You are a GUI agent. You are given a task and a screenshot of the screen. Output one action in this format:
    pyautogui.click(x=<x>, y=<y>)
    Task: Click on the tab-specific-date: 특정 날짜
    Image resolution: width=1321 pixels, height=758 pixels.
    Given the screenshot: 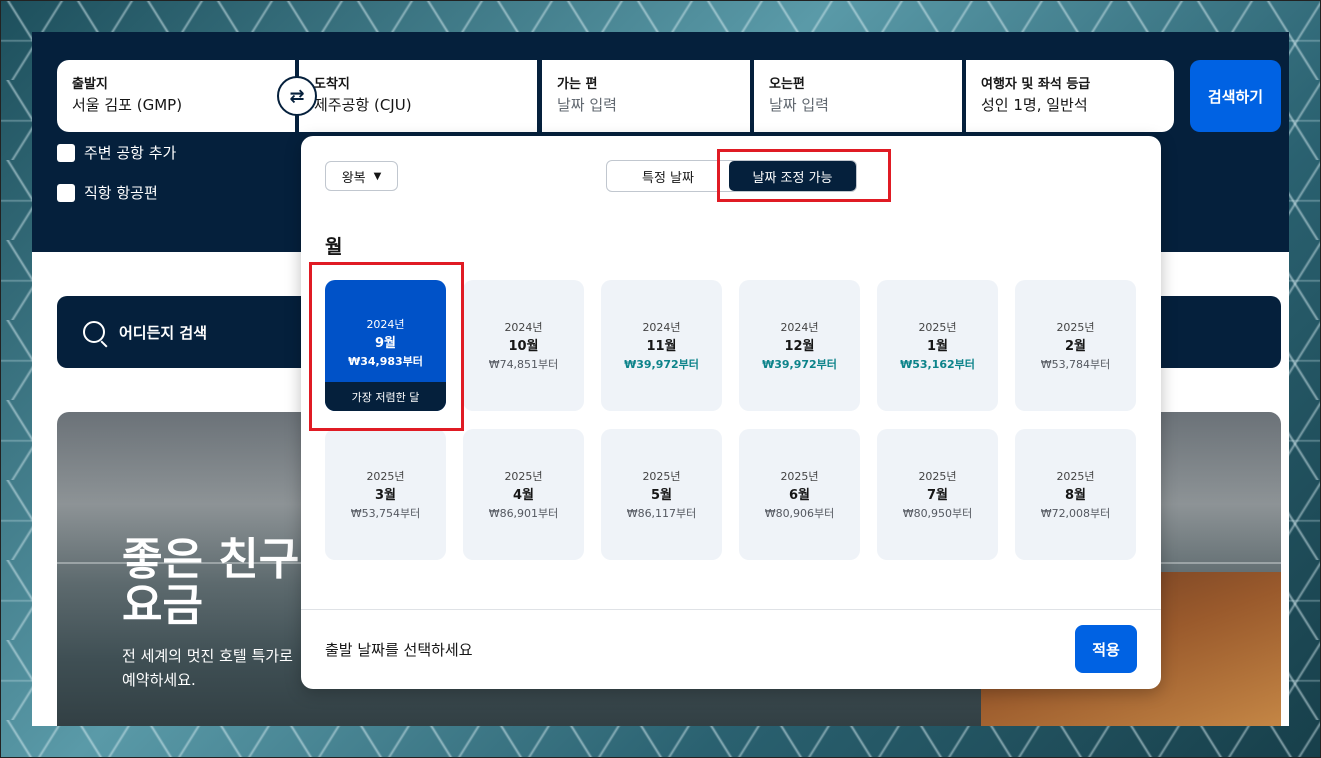 What is the action you would take?
    pyautogui.click(x=668, y=176)
    